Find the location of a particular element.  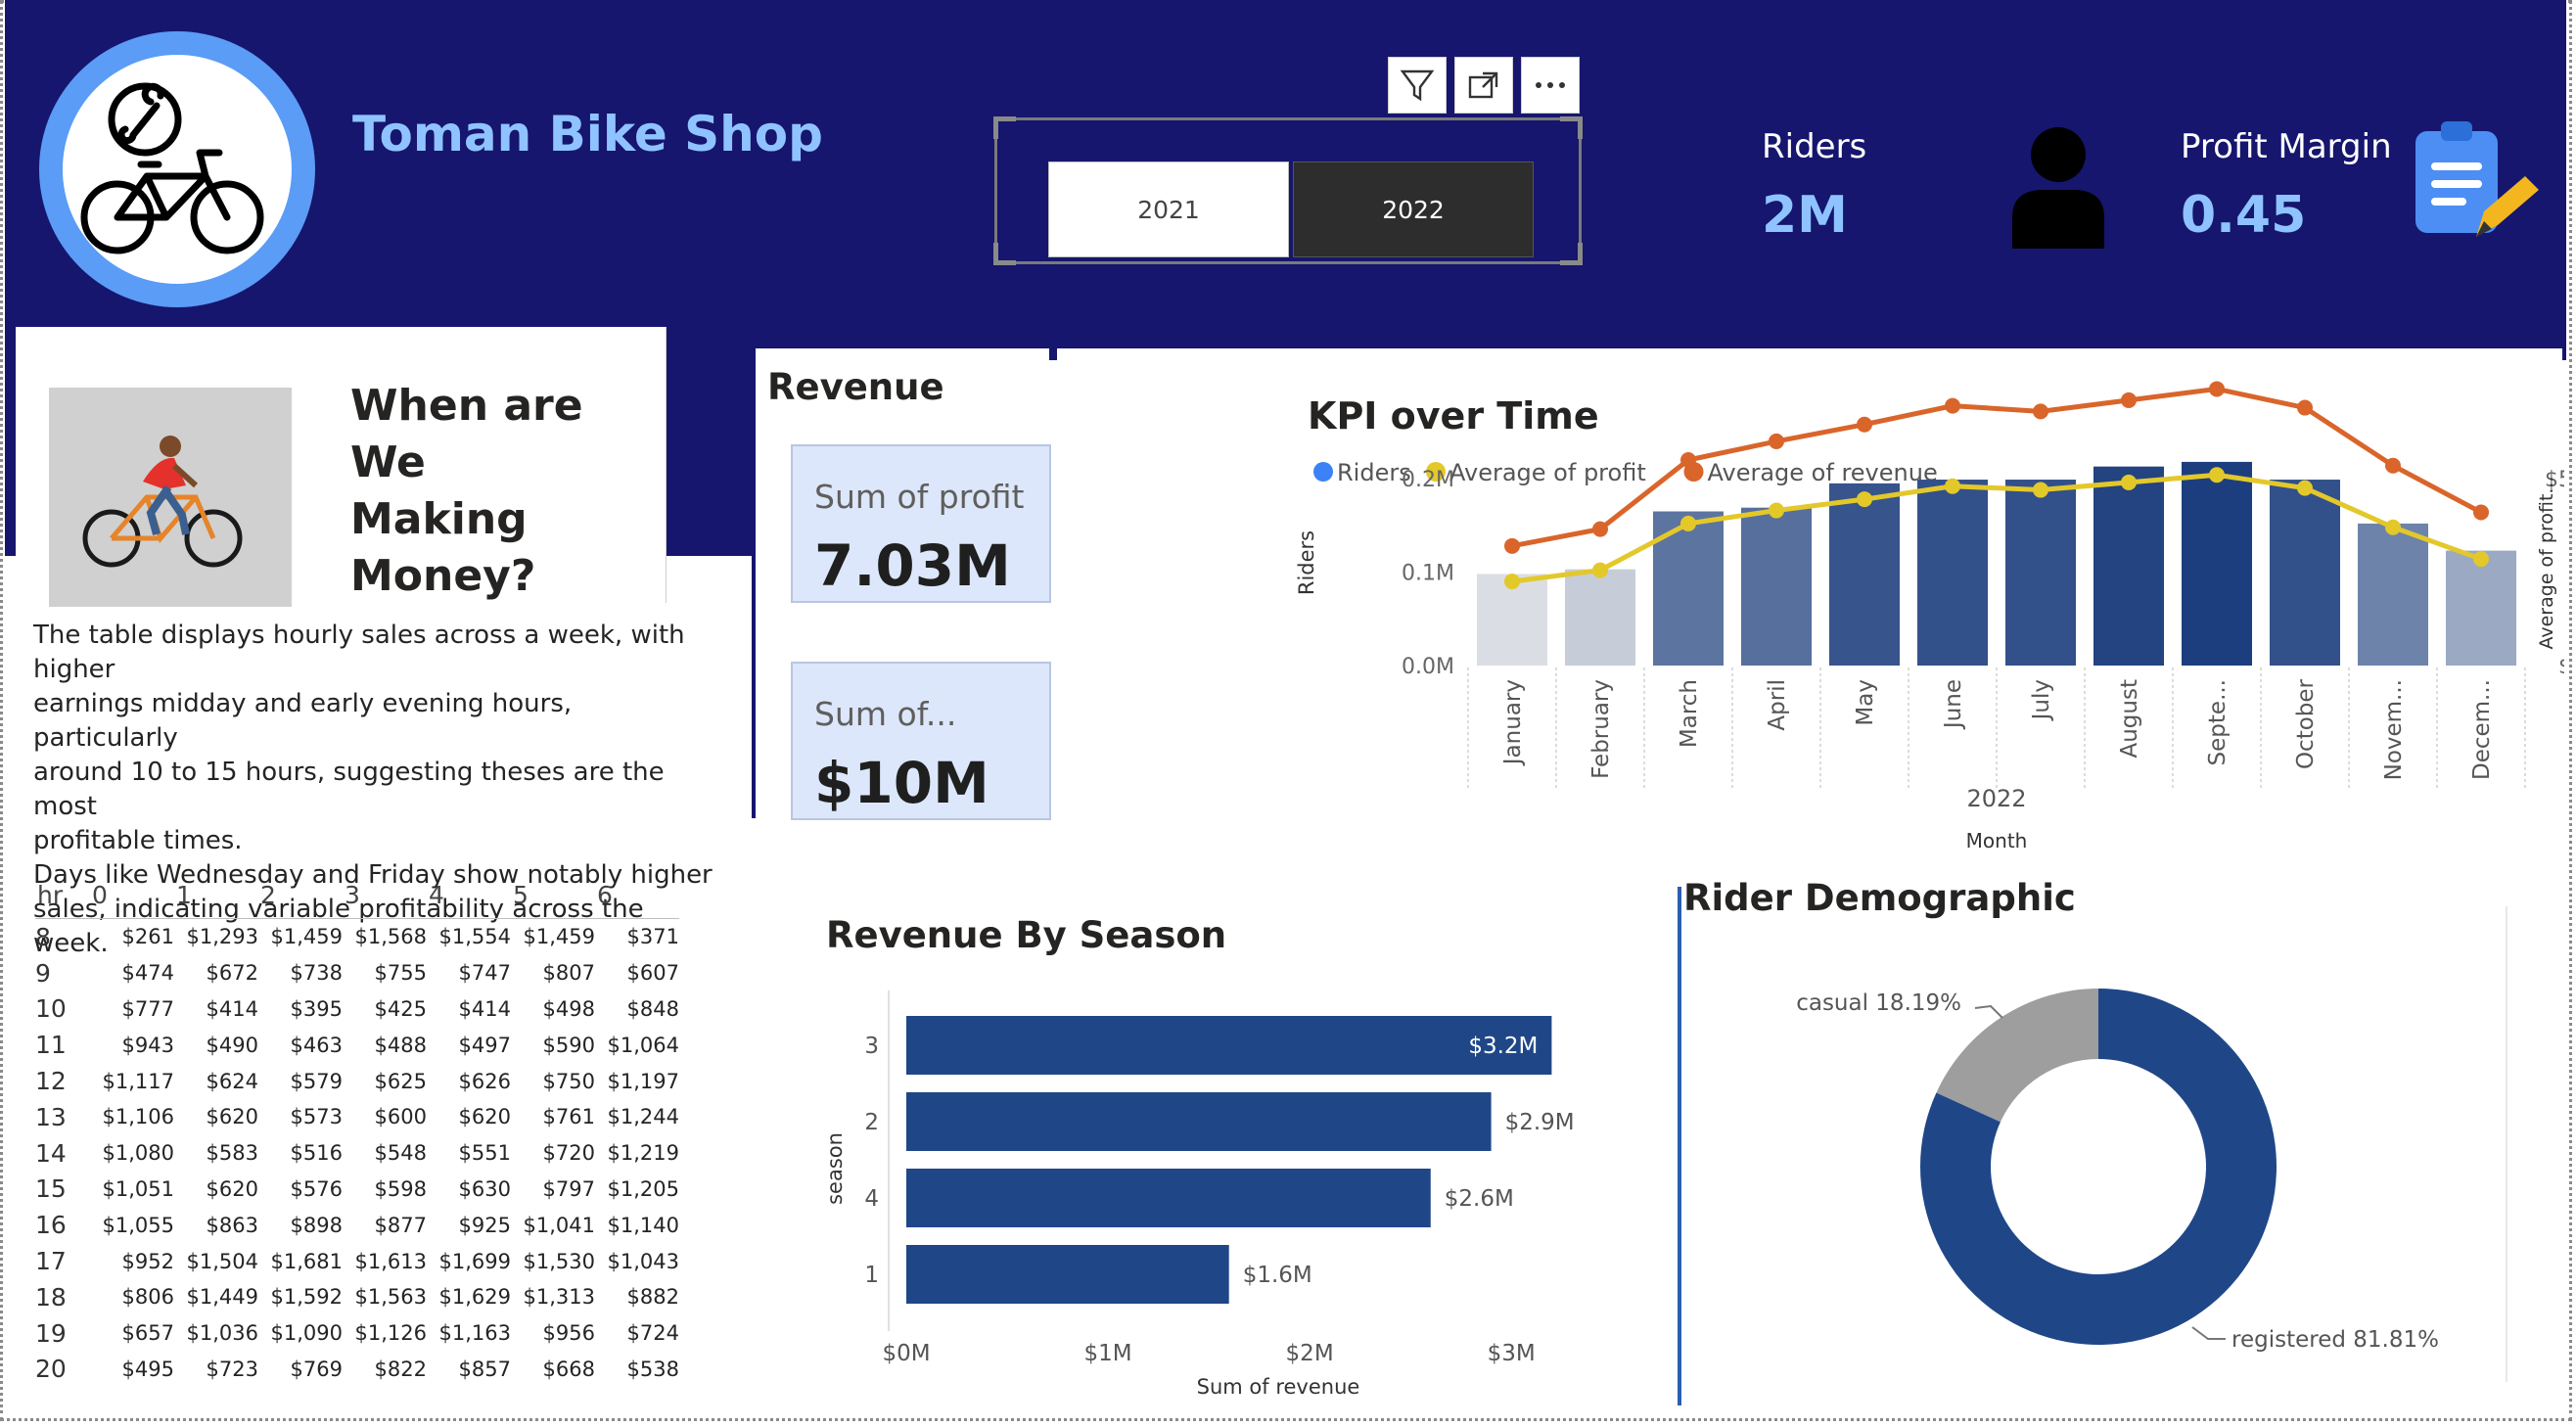

sales-cell: $414 is located at coordinates (485, 1008).